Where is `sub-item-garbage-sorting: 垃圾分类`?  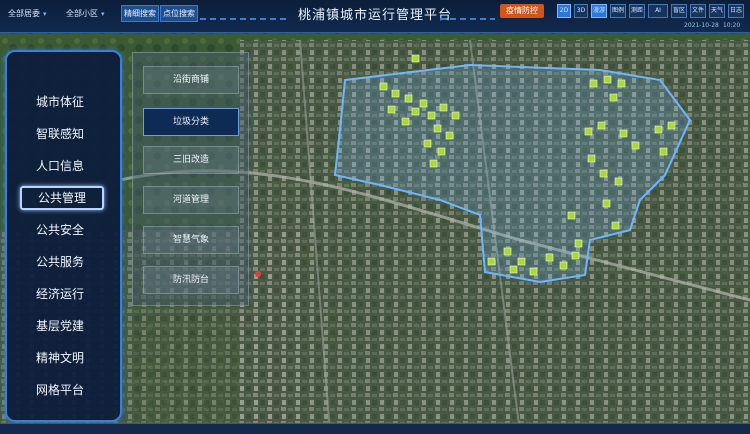
sub-item-garbage-sorting: 垃圾分类 is located at coordinates (191, 122).